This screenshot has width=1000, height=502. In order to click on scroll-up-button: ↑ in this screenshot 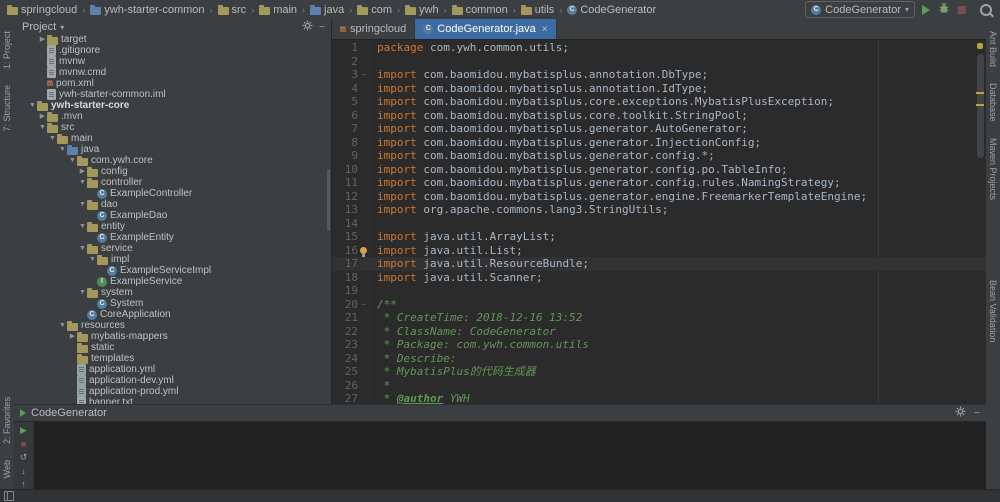, I will do `click(23, 484)`.